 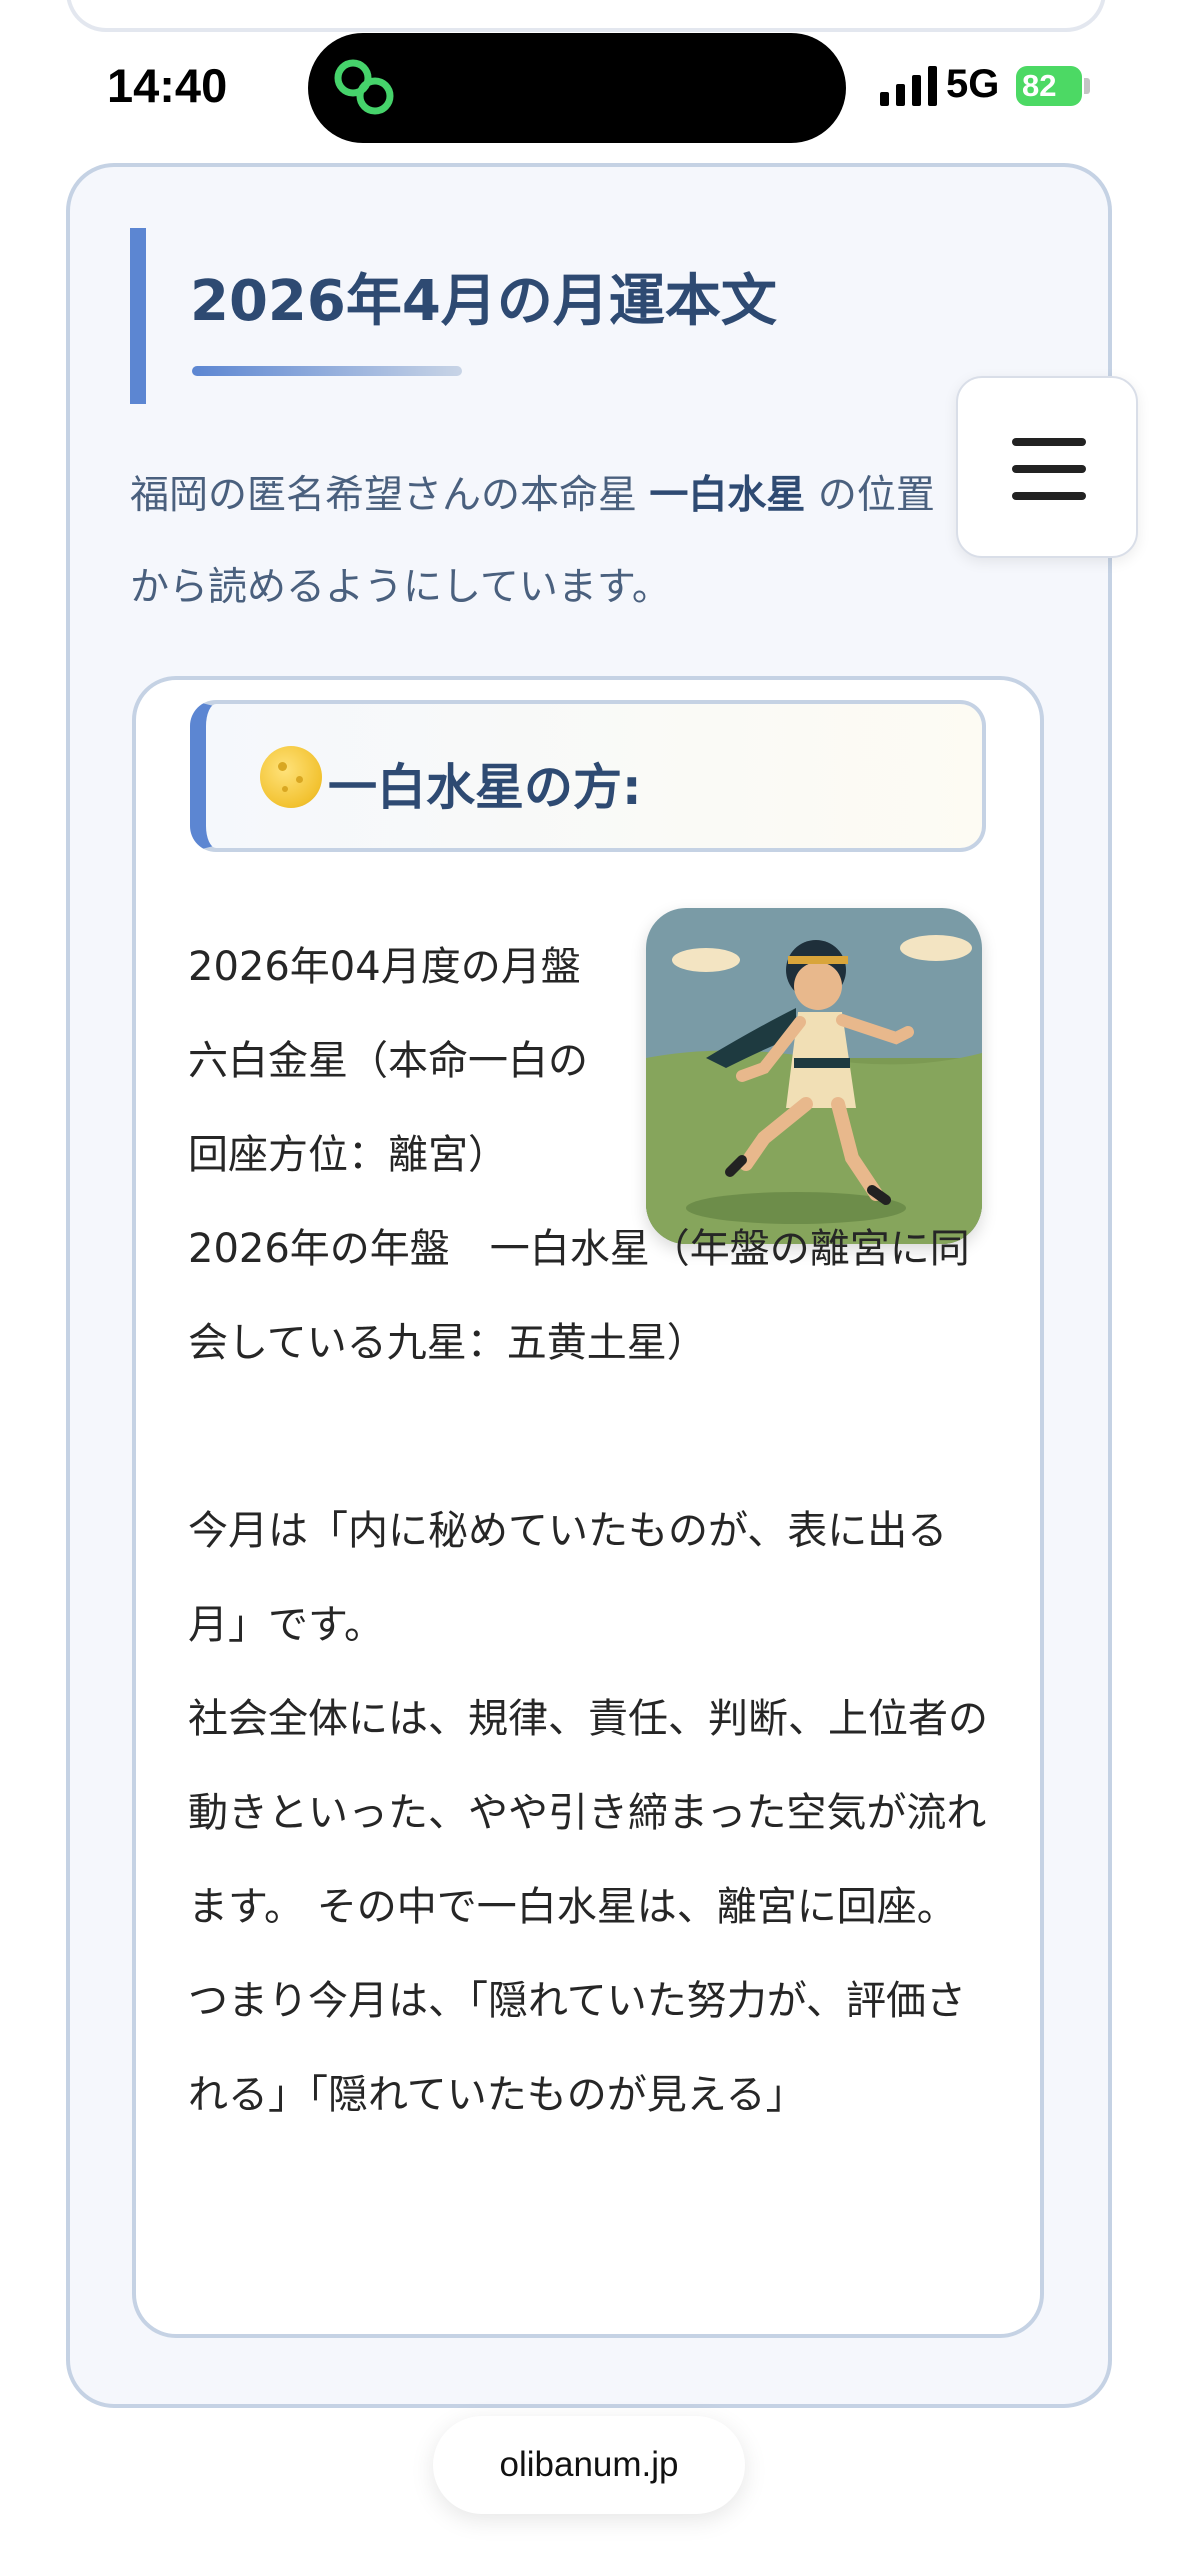 I want to click on battery-level: 82, so click(x=1039, y=85).